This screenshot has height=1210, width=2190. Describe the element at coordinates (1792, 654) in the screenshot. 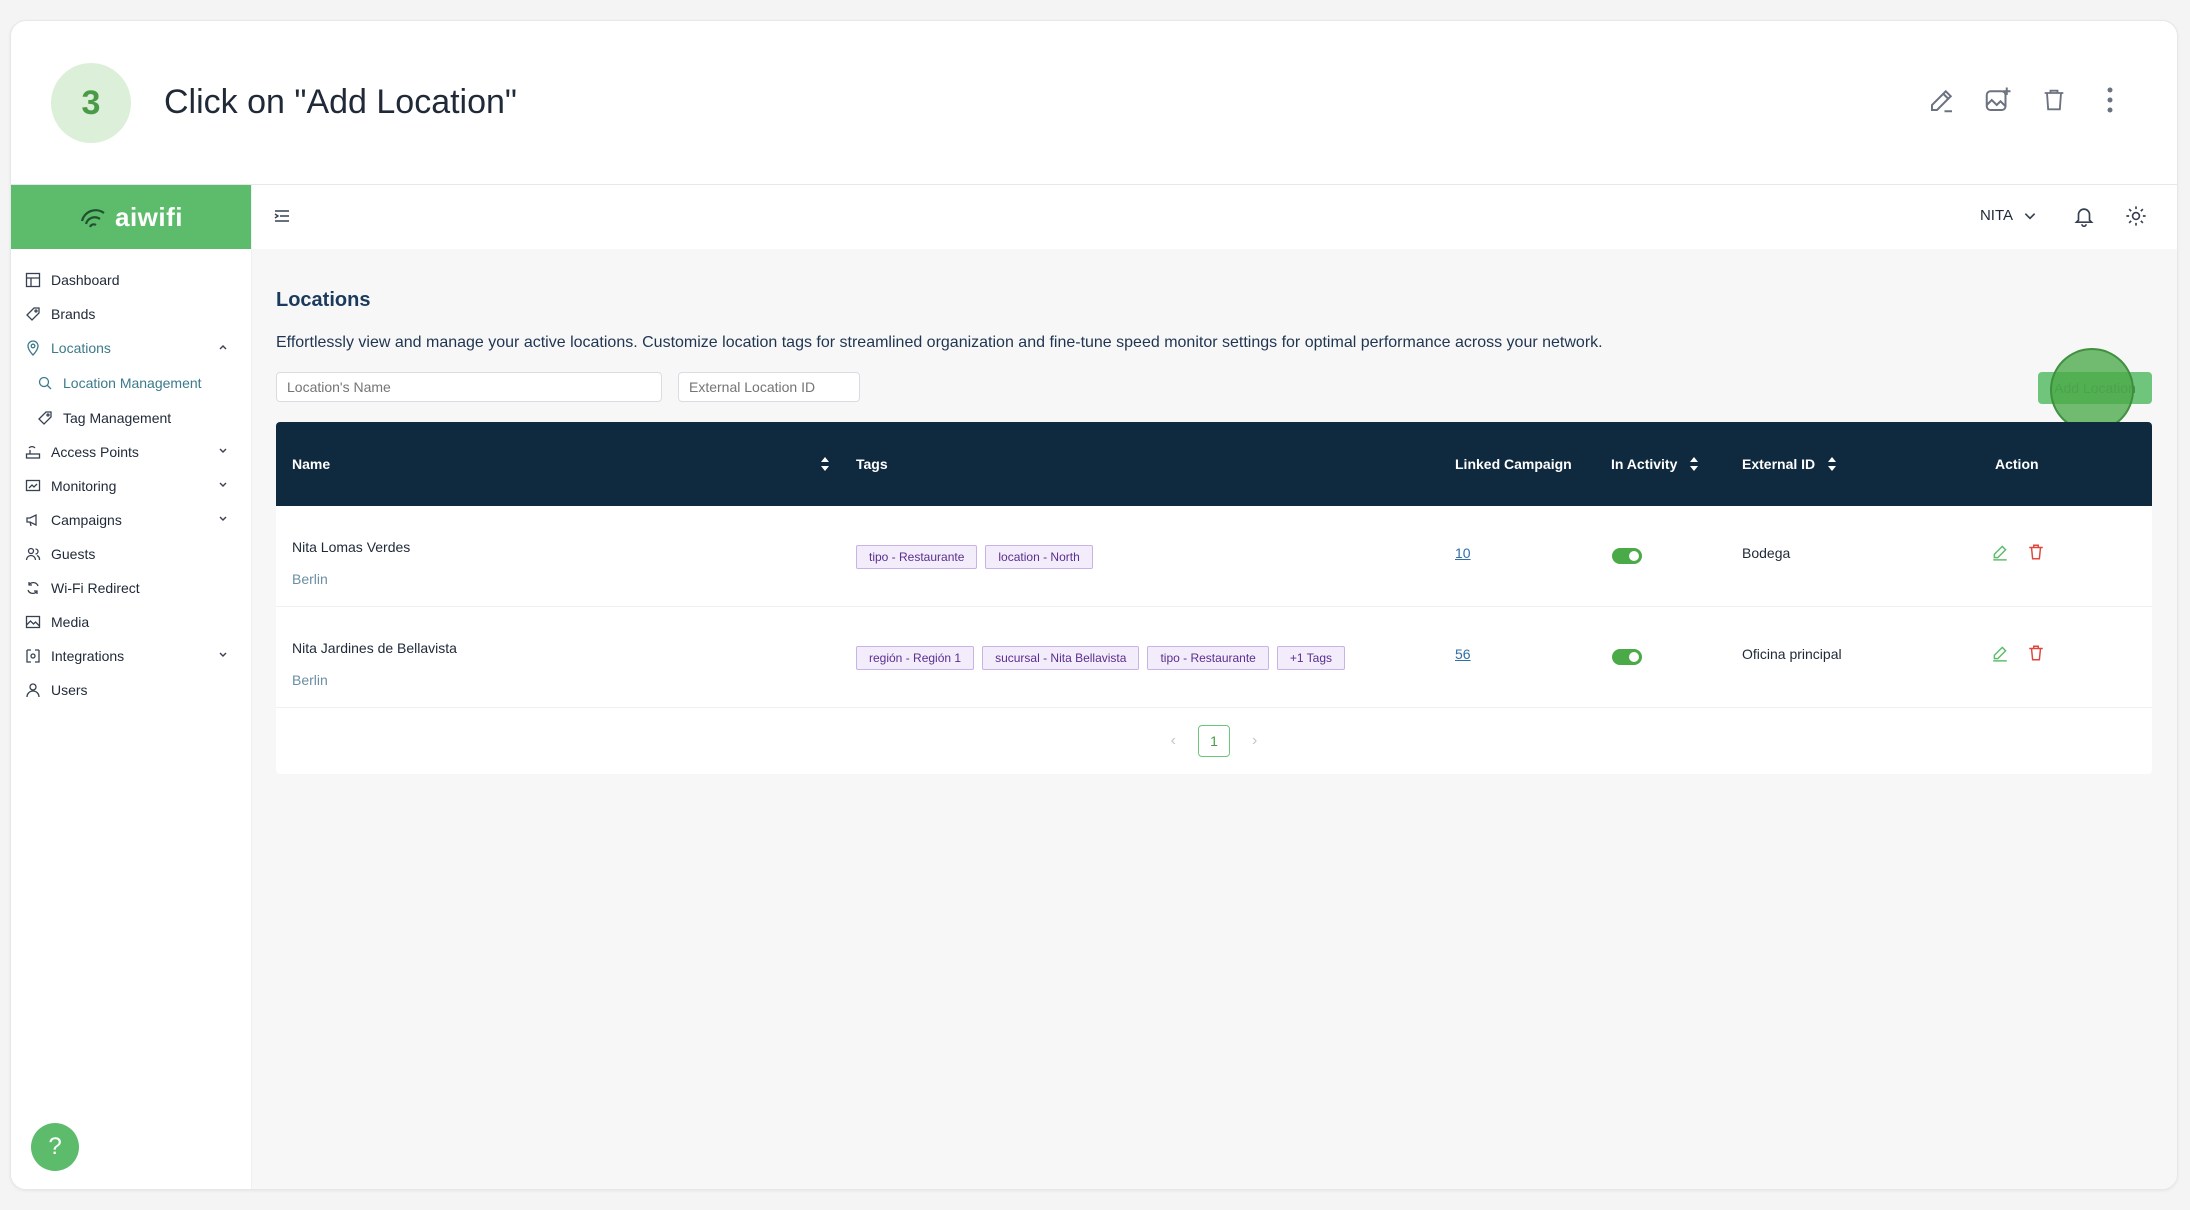

I see `external-id: Oficina principal` at that location.